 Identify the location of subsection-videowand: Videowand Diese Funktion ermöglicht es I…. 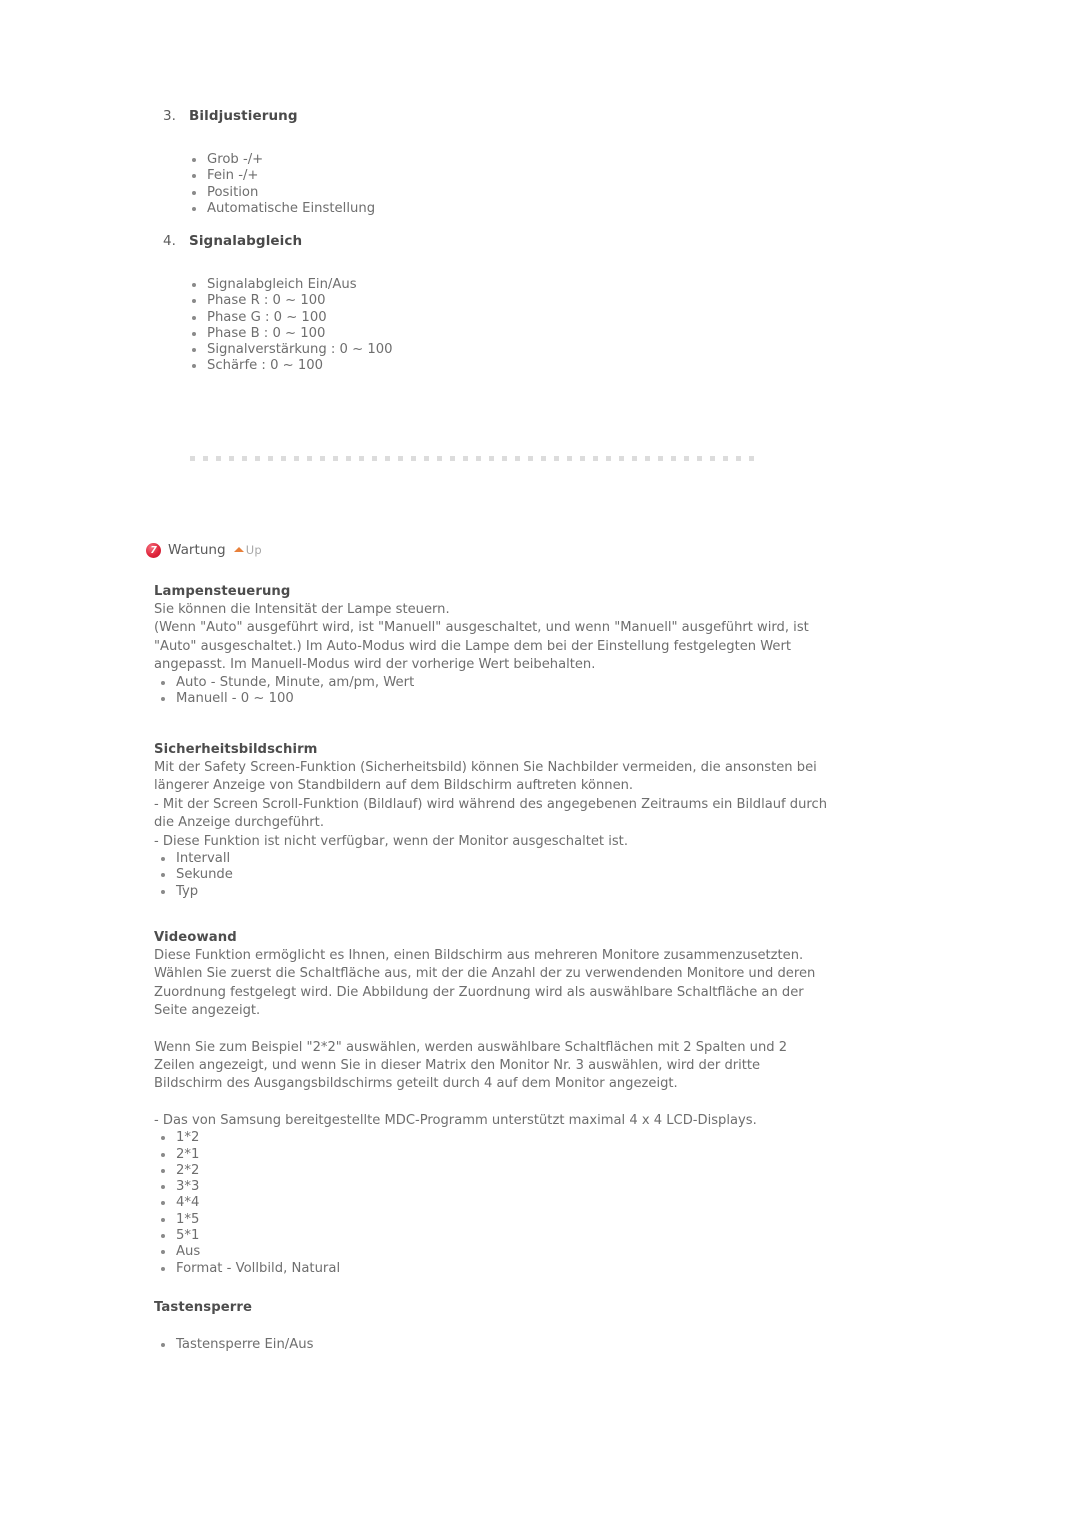
(494, 1103).